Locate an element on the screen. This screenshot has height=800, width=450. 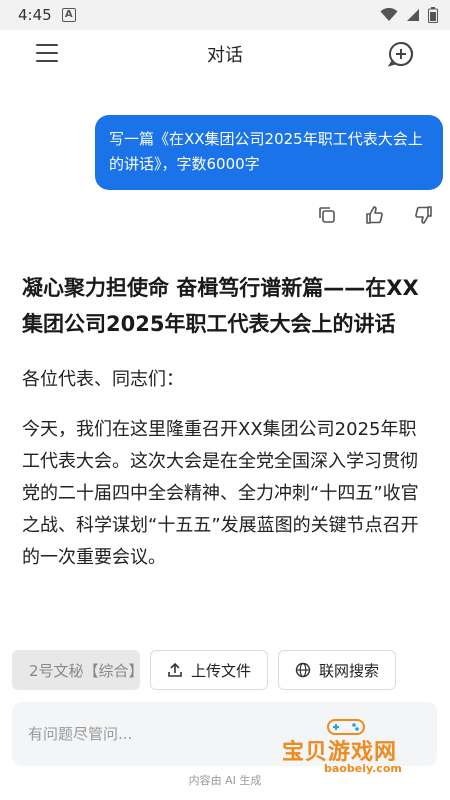
menu-icon is located at coordinates (47, 53).